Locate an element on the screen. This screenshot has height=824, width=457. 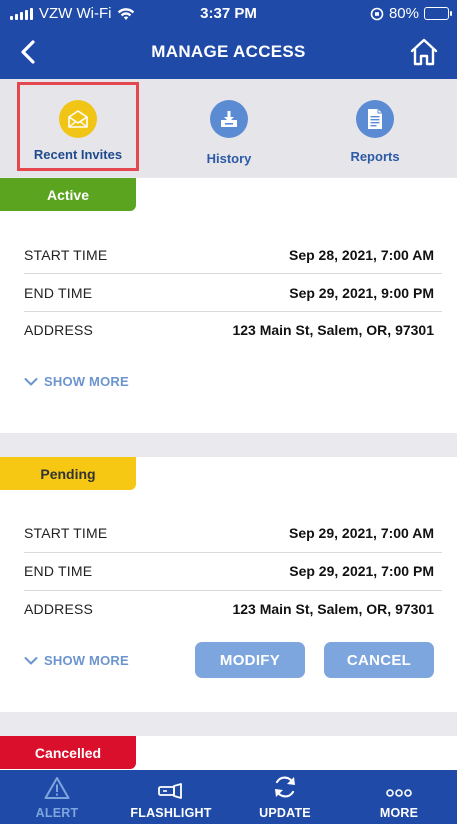
tab-reports-circle is located at coordinates (375, 119).